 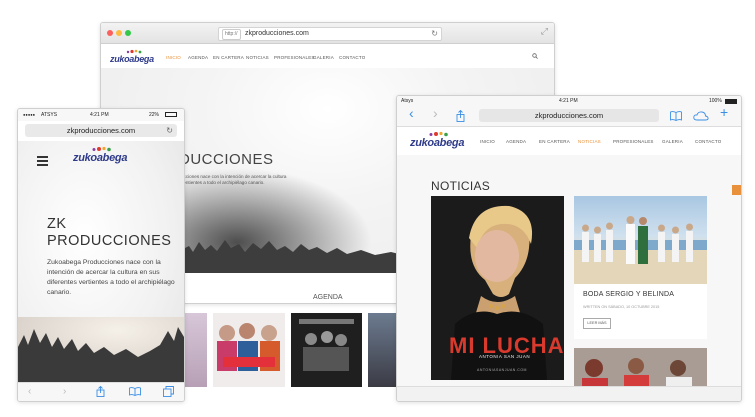 I want to click on poster-url: ANTONIASANJUAN.COM, so click(x=502, y=370).